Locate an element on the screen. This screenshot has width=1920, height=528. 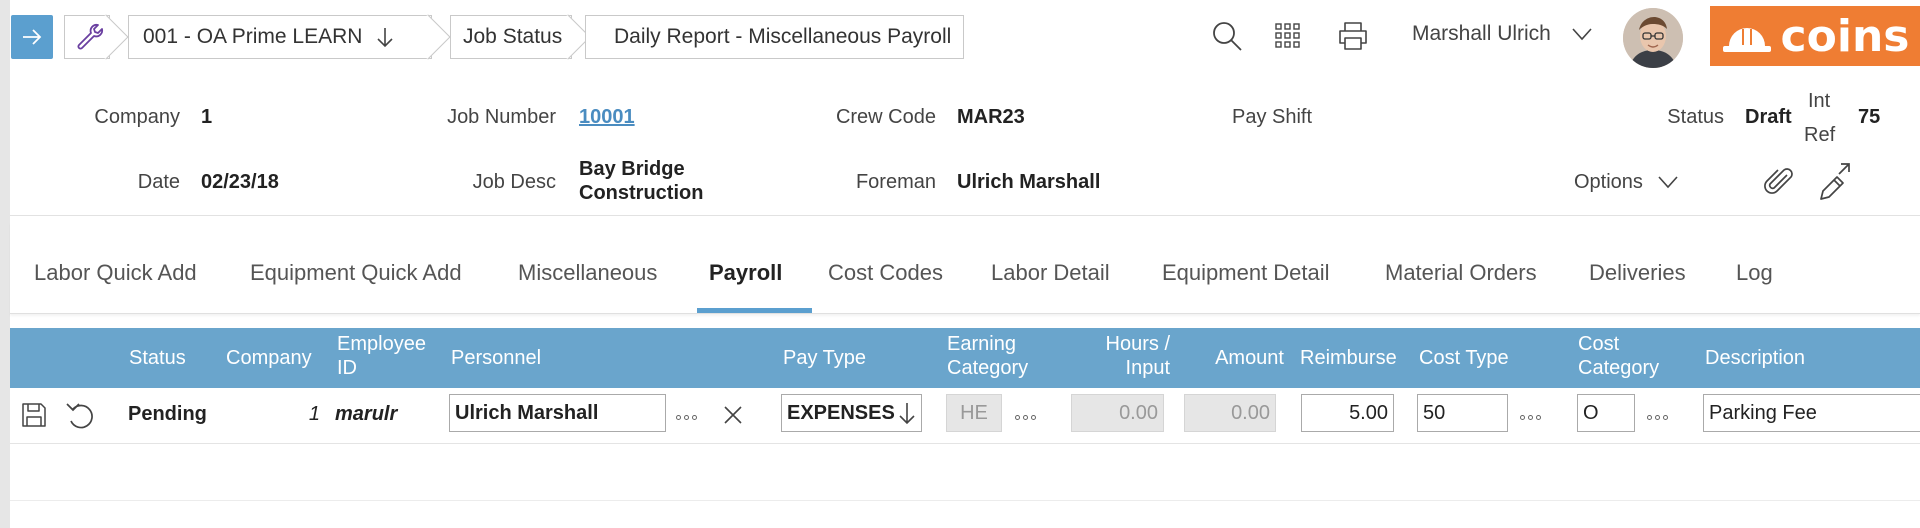
breadcrumb-current-page: Daily Report - Miscellaneous Payroll is located at coordinates (774, 37).